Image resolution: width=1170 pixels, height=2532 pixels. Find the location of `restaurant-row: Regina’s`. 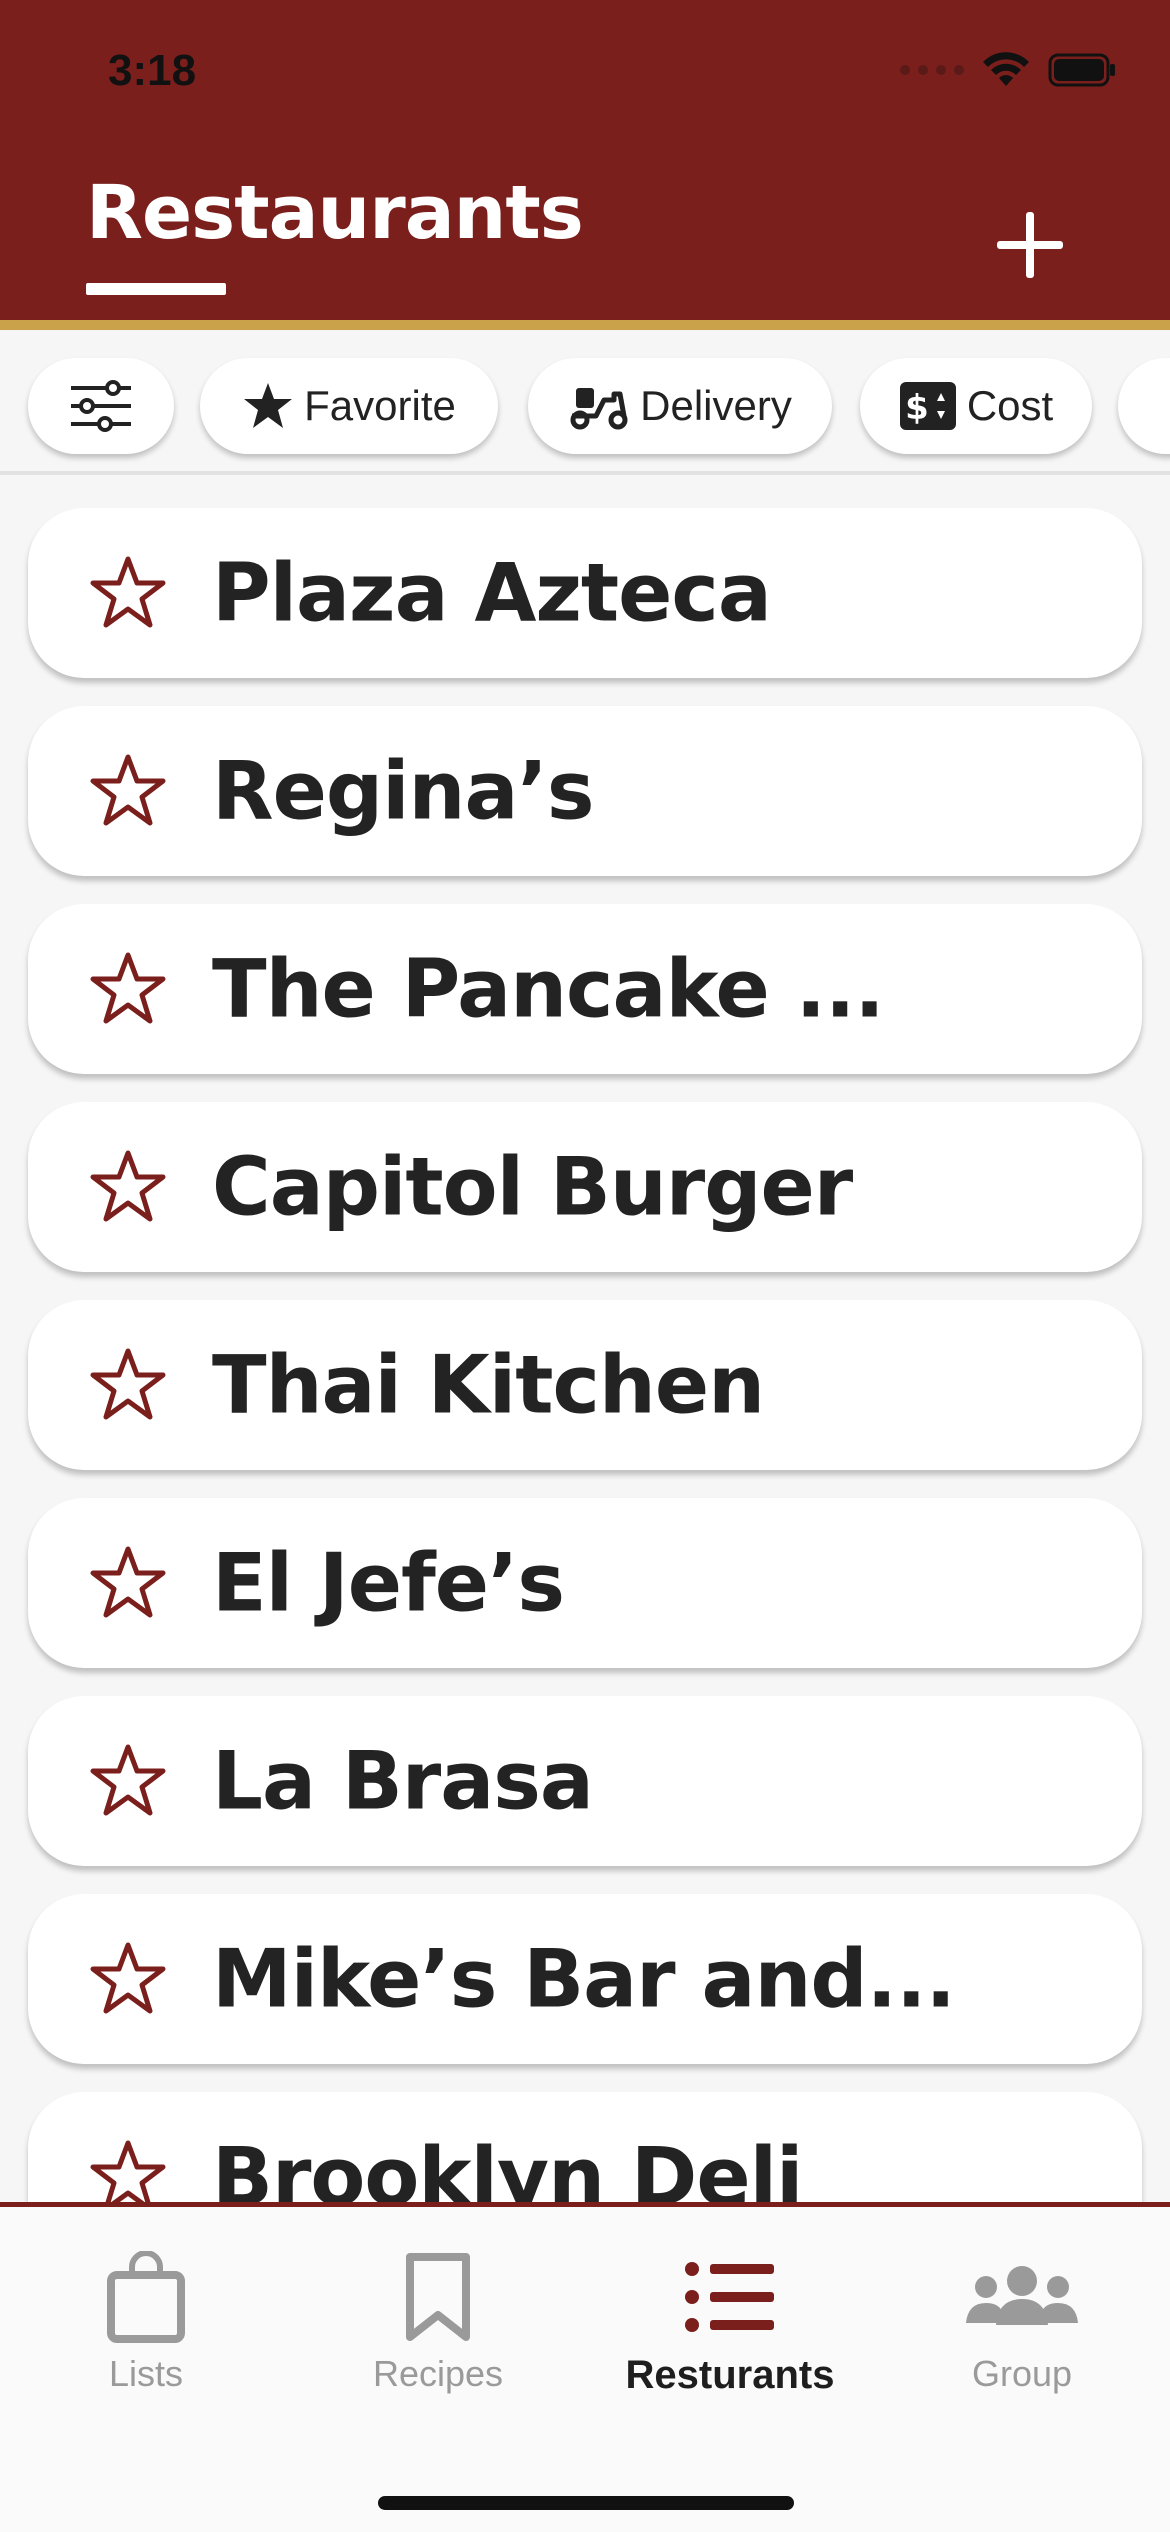

restaurant-row: Regina’s is located at coordinates (585, 791).